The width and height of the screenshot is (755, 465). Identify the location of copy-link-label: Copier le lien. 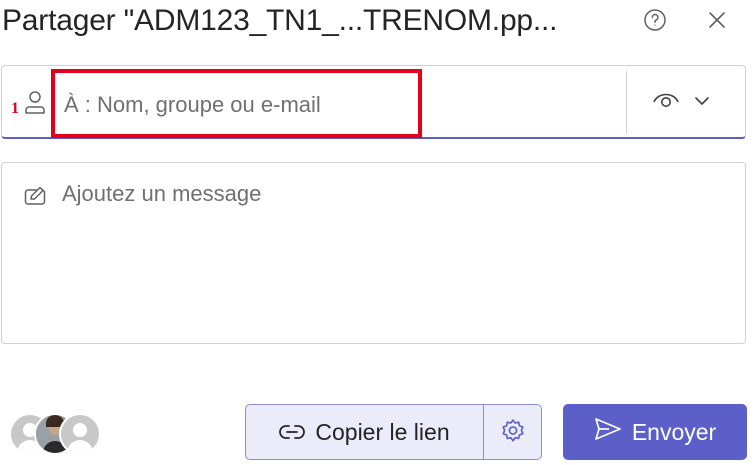
(382, 431).